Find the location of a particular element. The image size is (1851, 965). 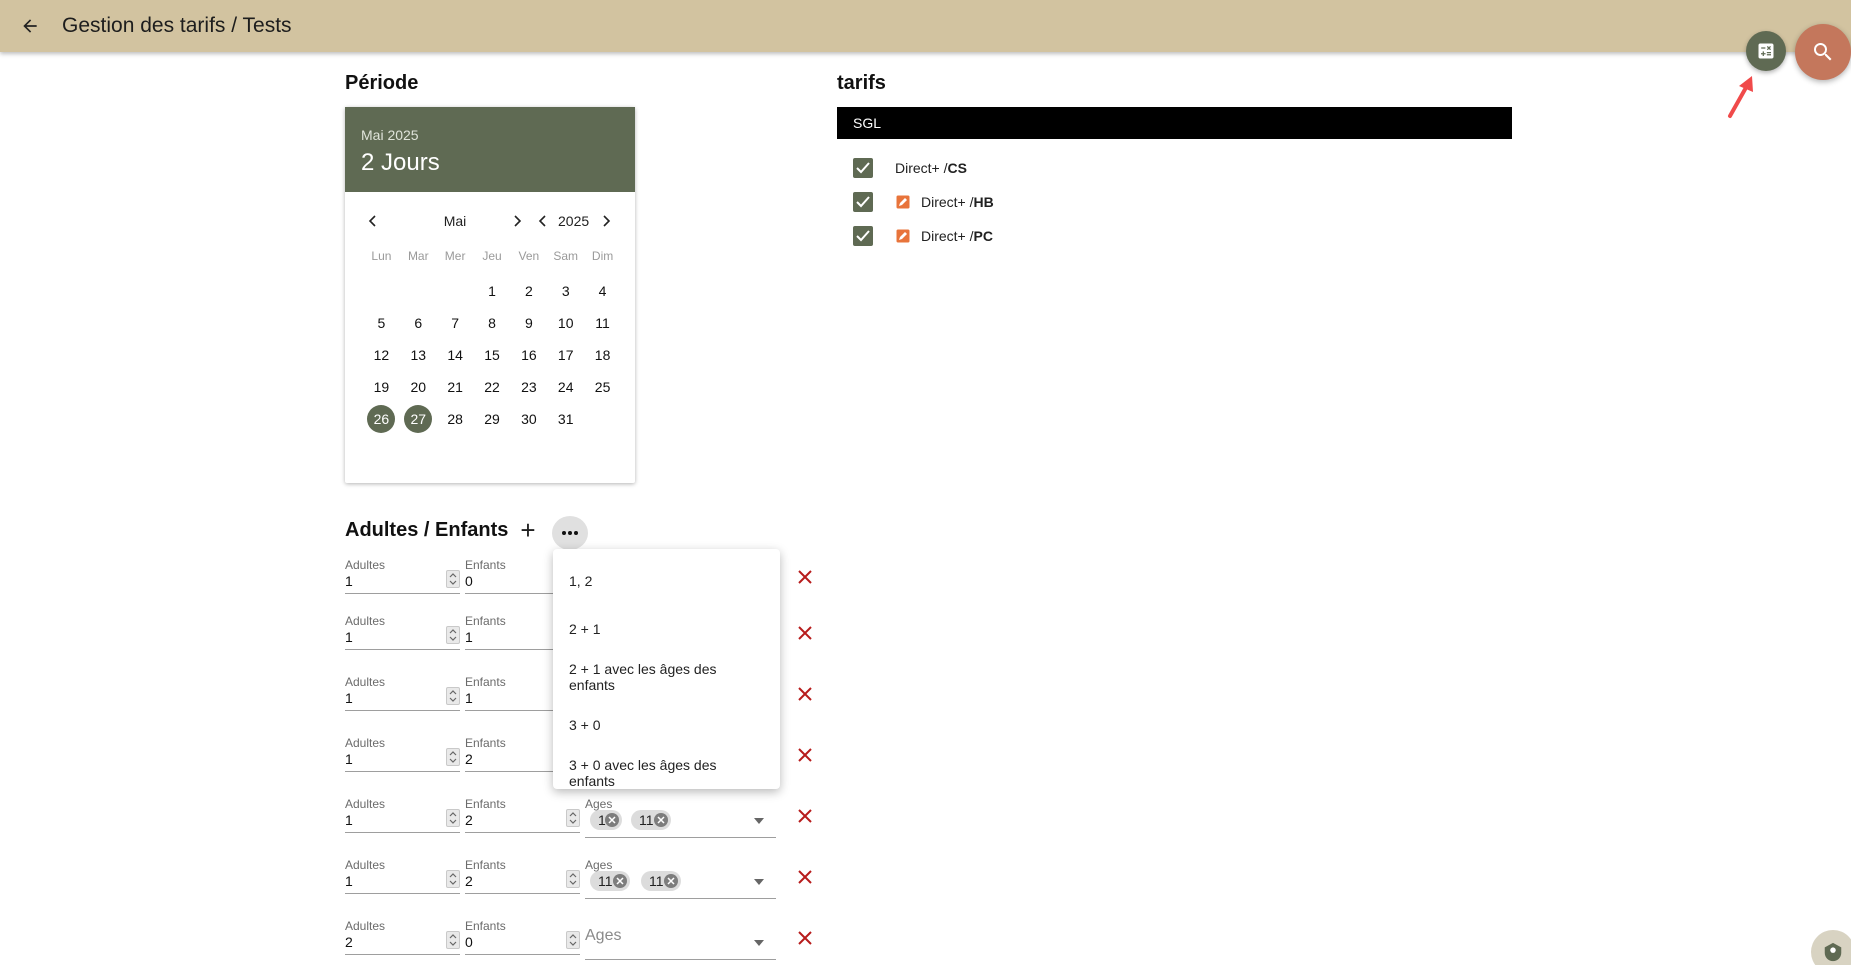

day-number: 28 is located at coordinates (455, 419).